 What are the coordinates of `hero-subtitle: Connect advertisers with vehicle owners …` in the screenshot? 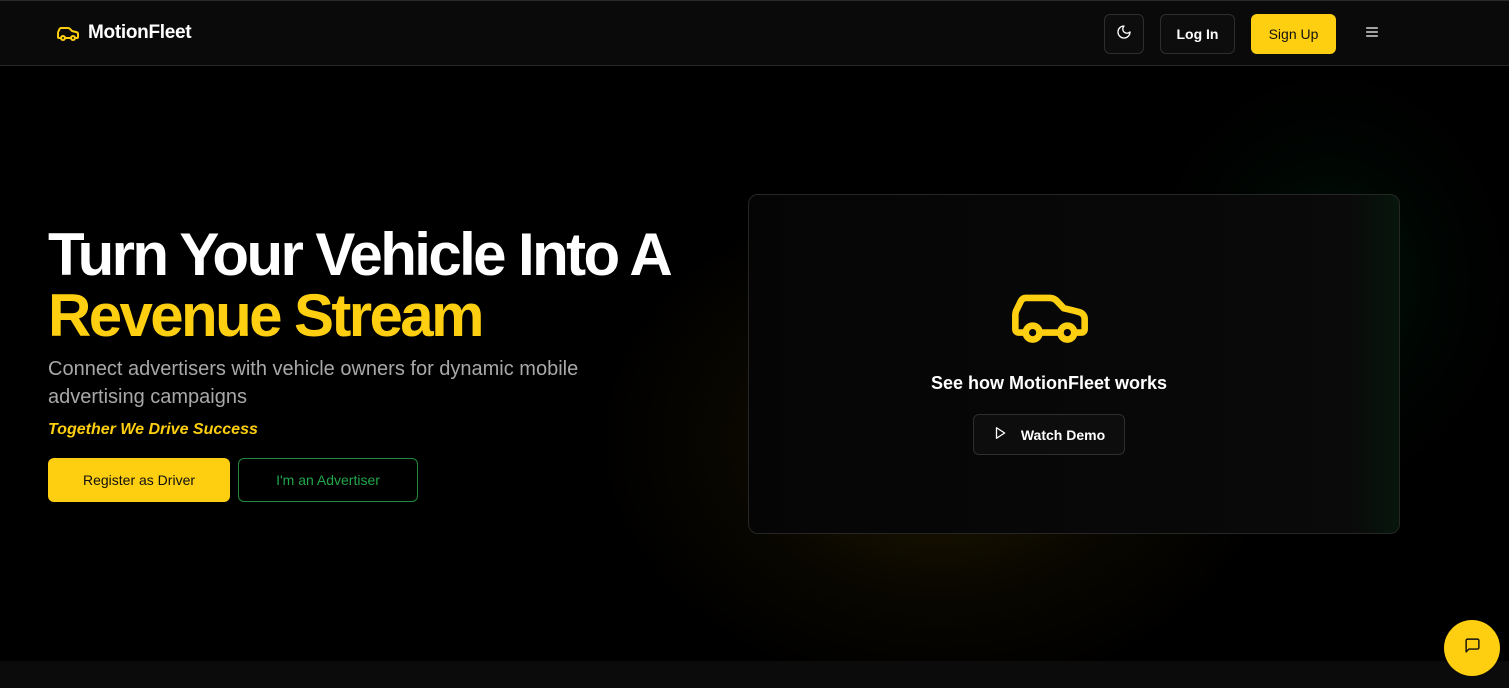 It's located at (313, 383).